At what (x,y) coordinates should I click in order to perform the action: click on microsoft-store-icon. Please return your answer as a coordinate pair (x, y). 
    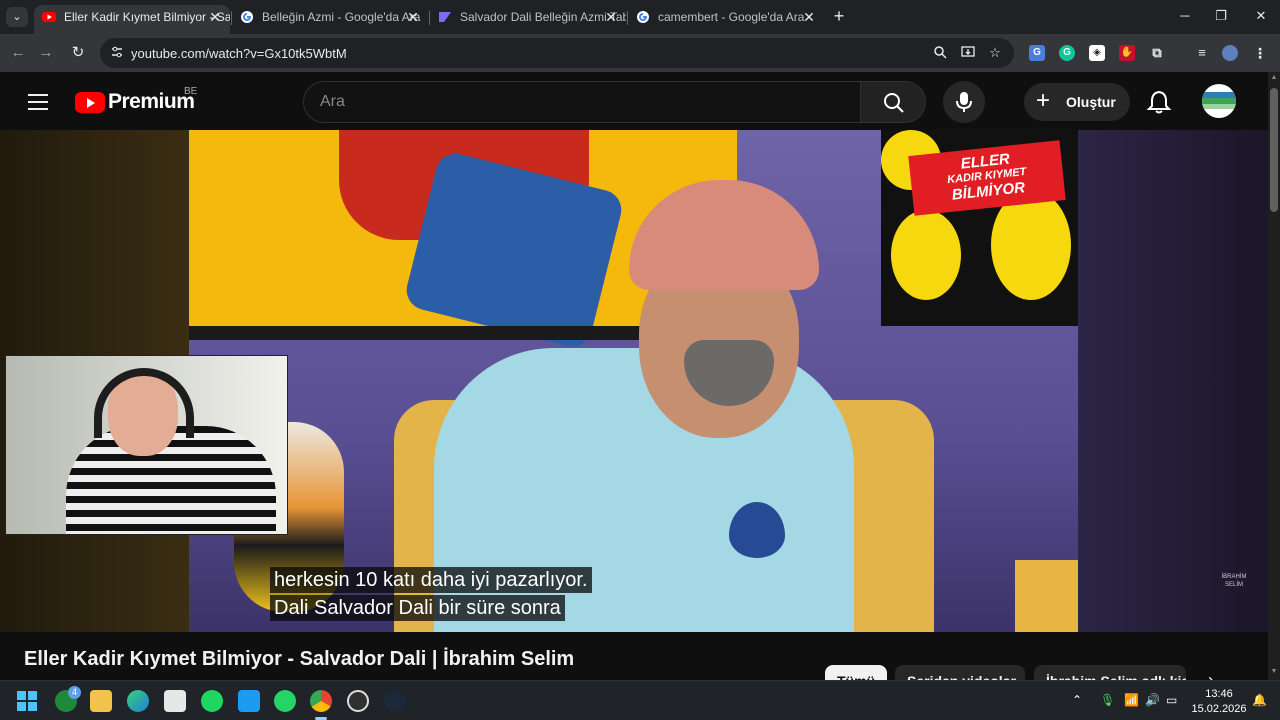
    Looking at the image, I should click on (175, 701).